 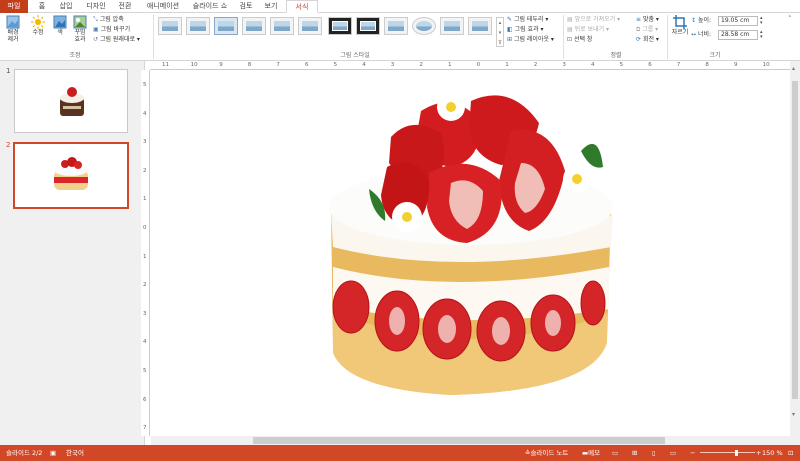 I want to click on selection-pane-icon: ⊡, so click(x=570, y=39).